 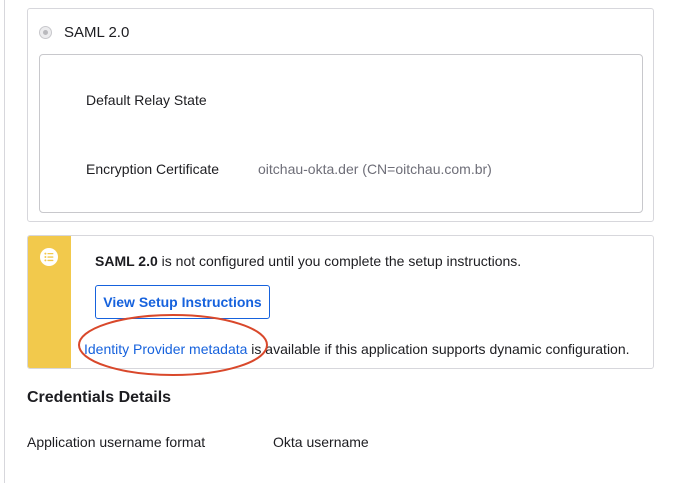 I want to click on view-setup-instructions-button: View Setup Instructions, so click(x=182, y=302).